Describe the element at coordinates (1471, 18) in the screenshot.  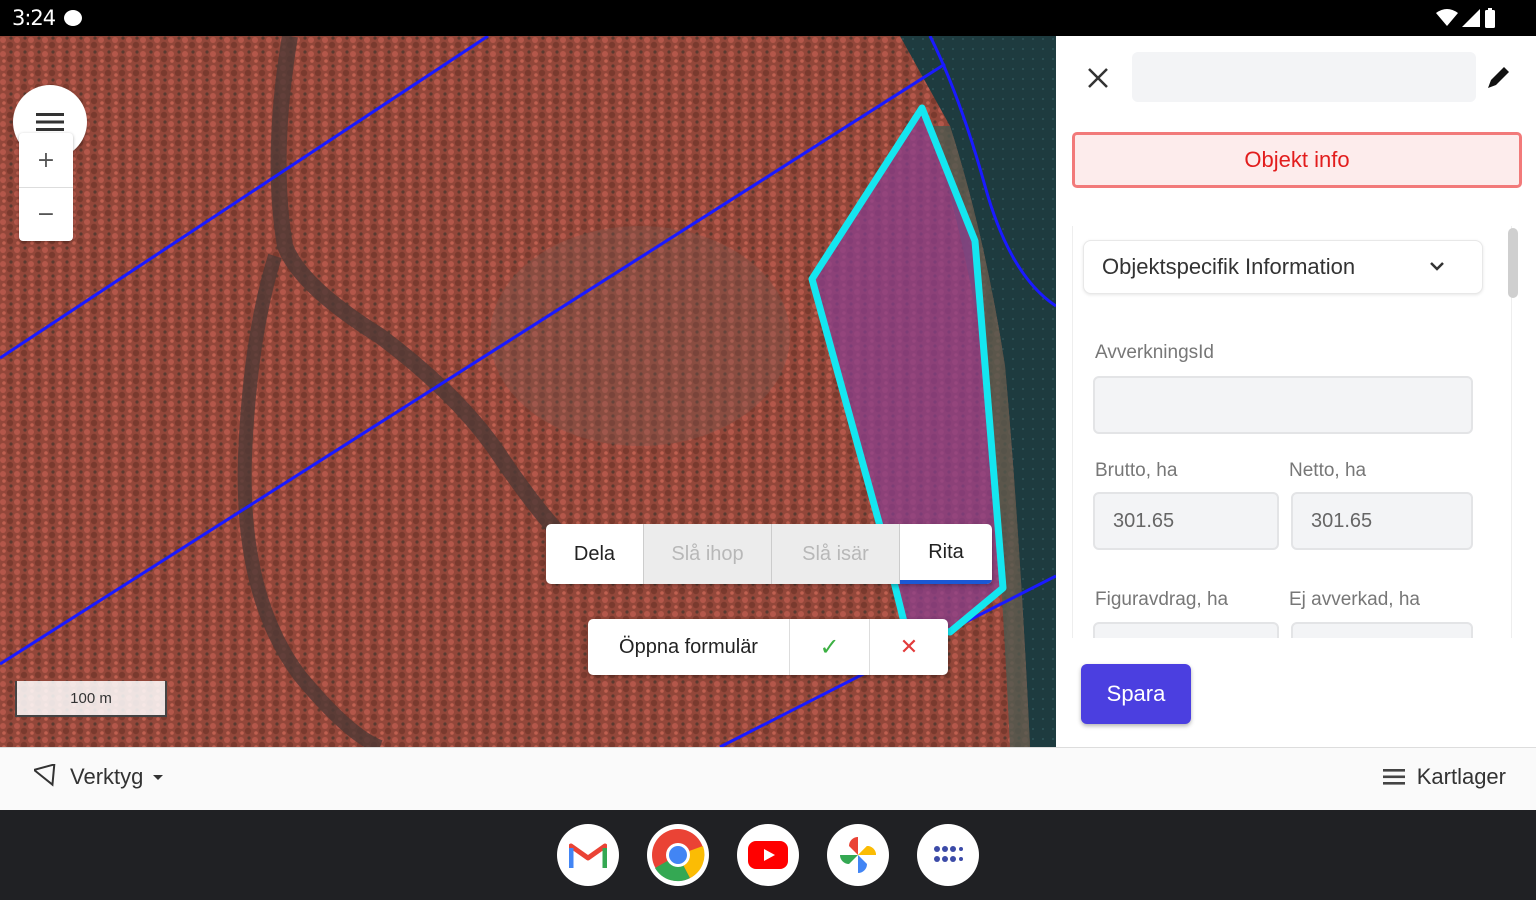
I see `cell-signal-icon` at that location.